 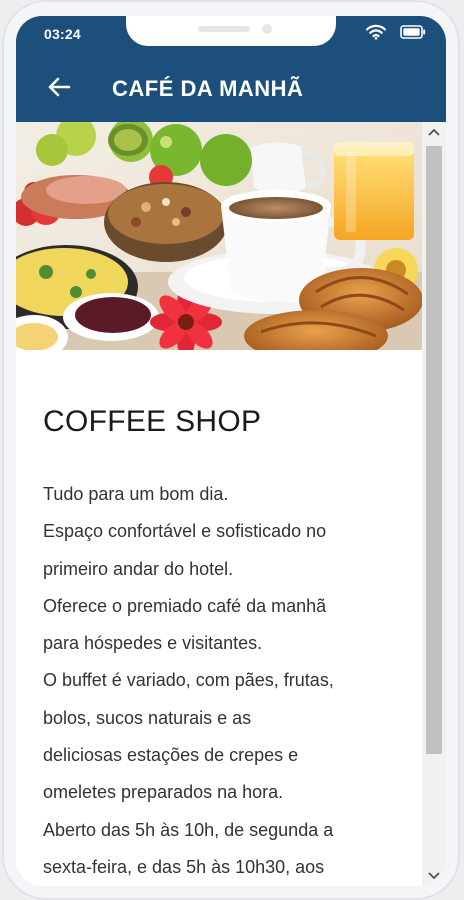 I want to click on chevron-down-icon, so click(x=434, y=876).